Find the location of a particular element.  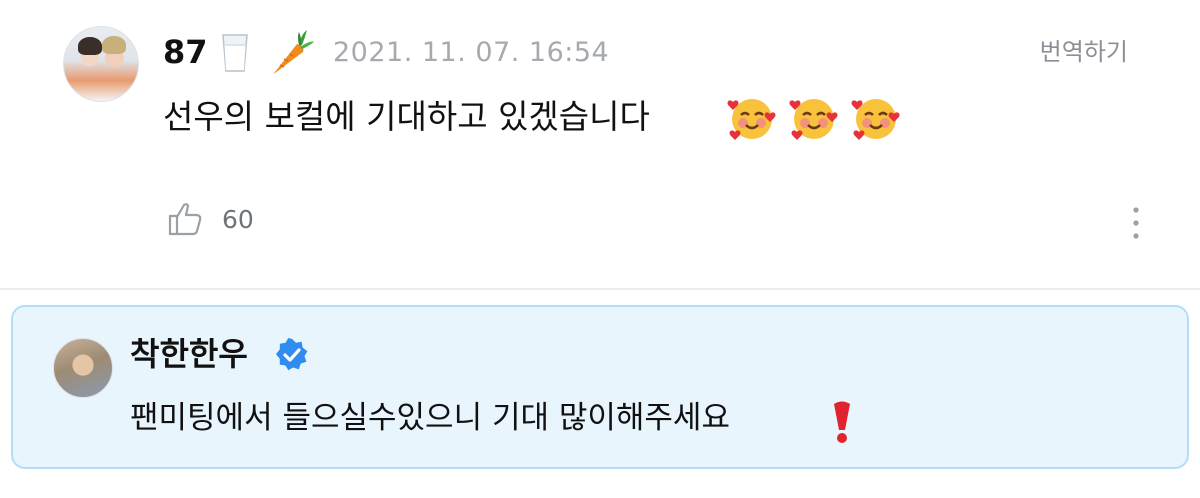

comment-emojis is located at coordinates (814, 118).